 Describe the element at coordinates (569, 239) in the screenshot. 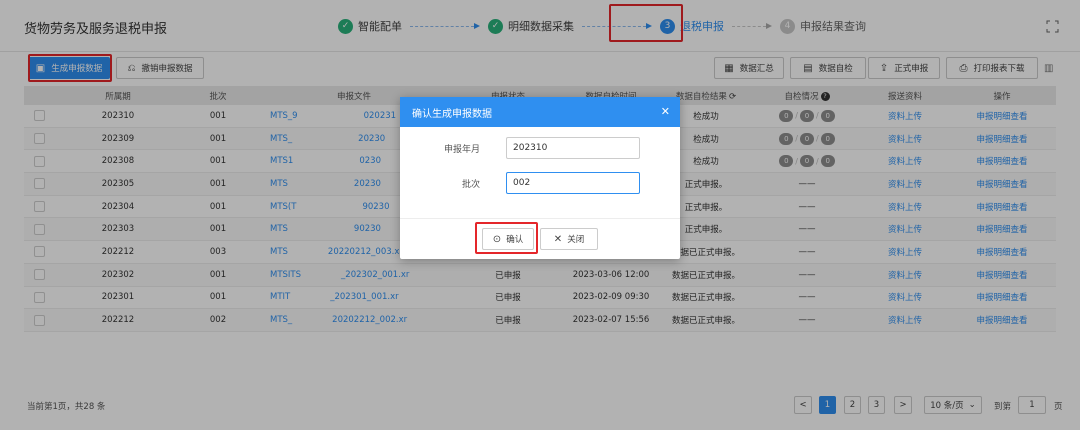

I see `close-button: ✕ 关闭` at that location.